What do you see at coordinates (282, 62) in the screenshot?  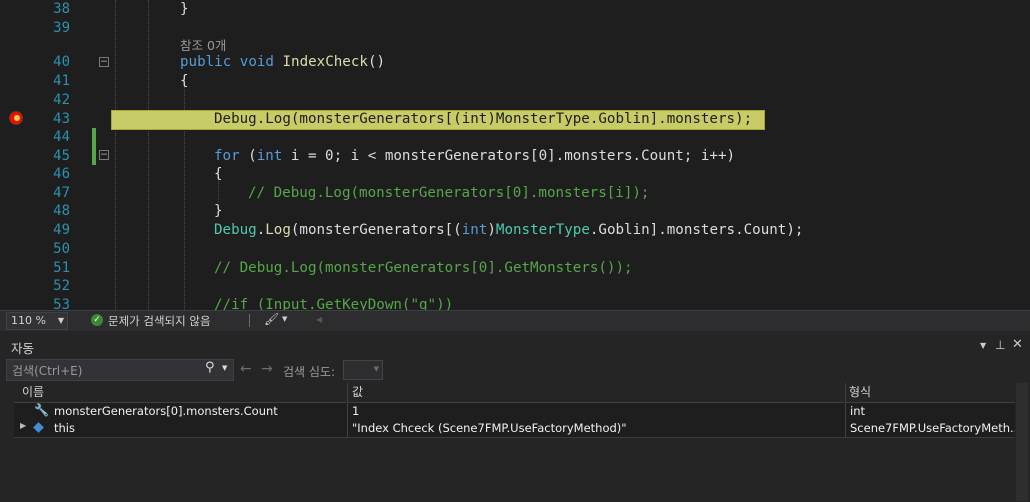 I see `code-line-40: public void IndexCheck()` at bounding box center [282, 62].